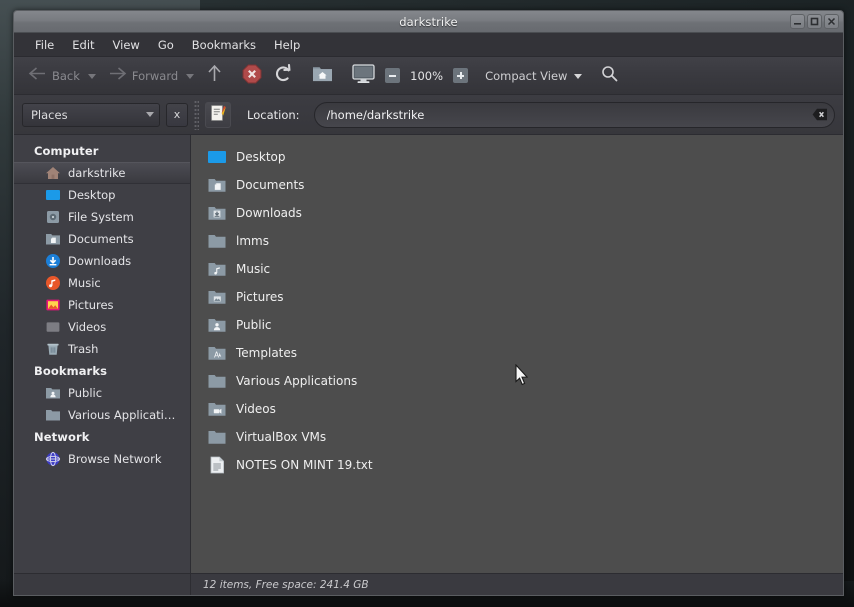 This screenshot has width=854, height=607. Describe the element at coordinates (117, 75) in the screenshot. I see `arrow-right-icon` at that location.